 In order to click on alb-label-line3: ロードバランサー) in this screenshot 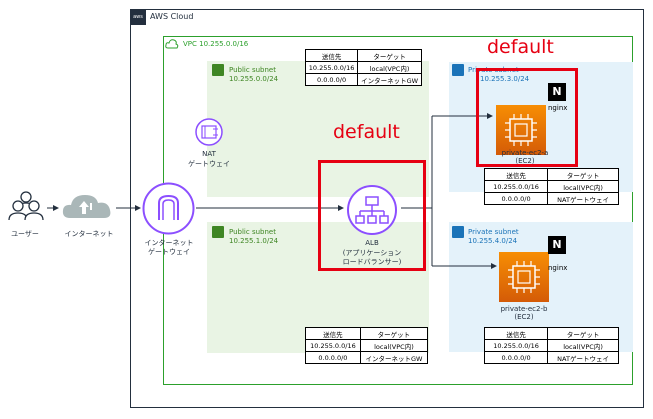, I will do `click(372, 262)`.